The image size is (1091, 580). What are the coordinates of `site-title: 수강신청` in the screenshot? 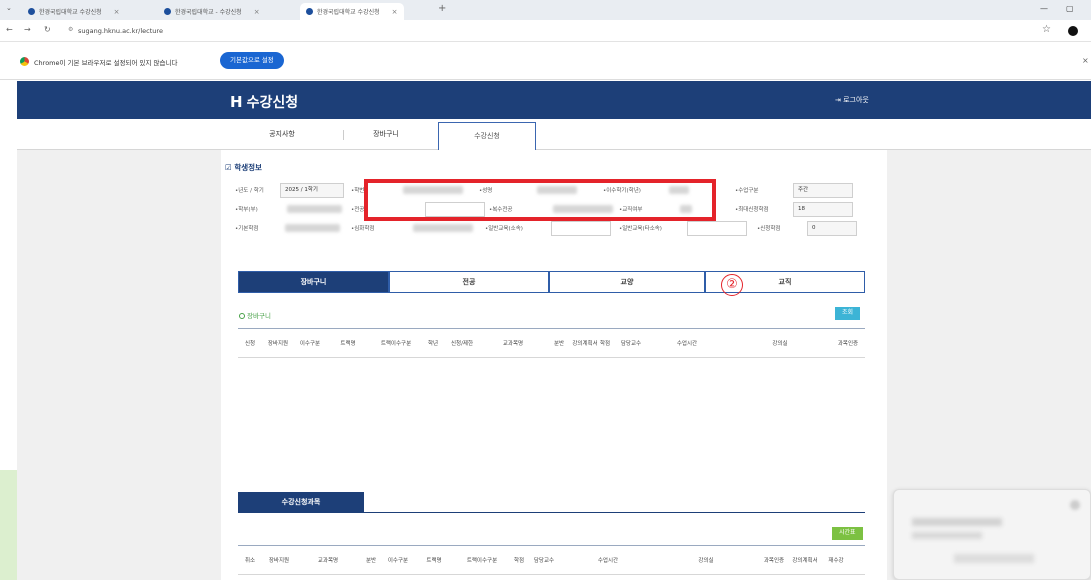 It's located at (272, 103).